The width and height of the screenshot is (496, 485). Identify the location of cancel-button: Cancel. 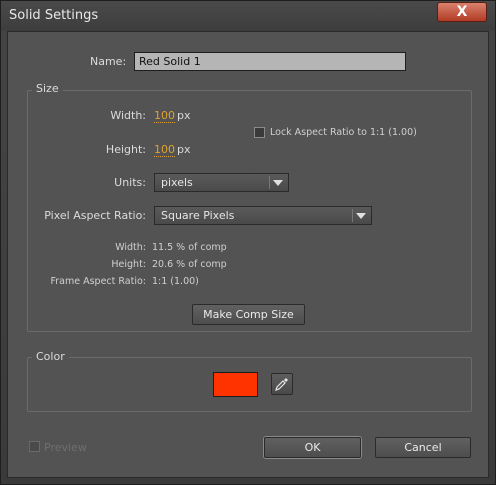
(423, 447).